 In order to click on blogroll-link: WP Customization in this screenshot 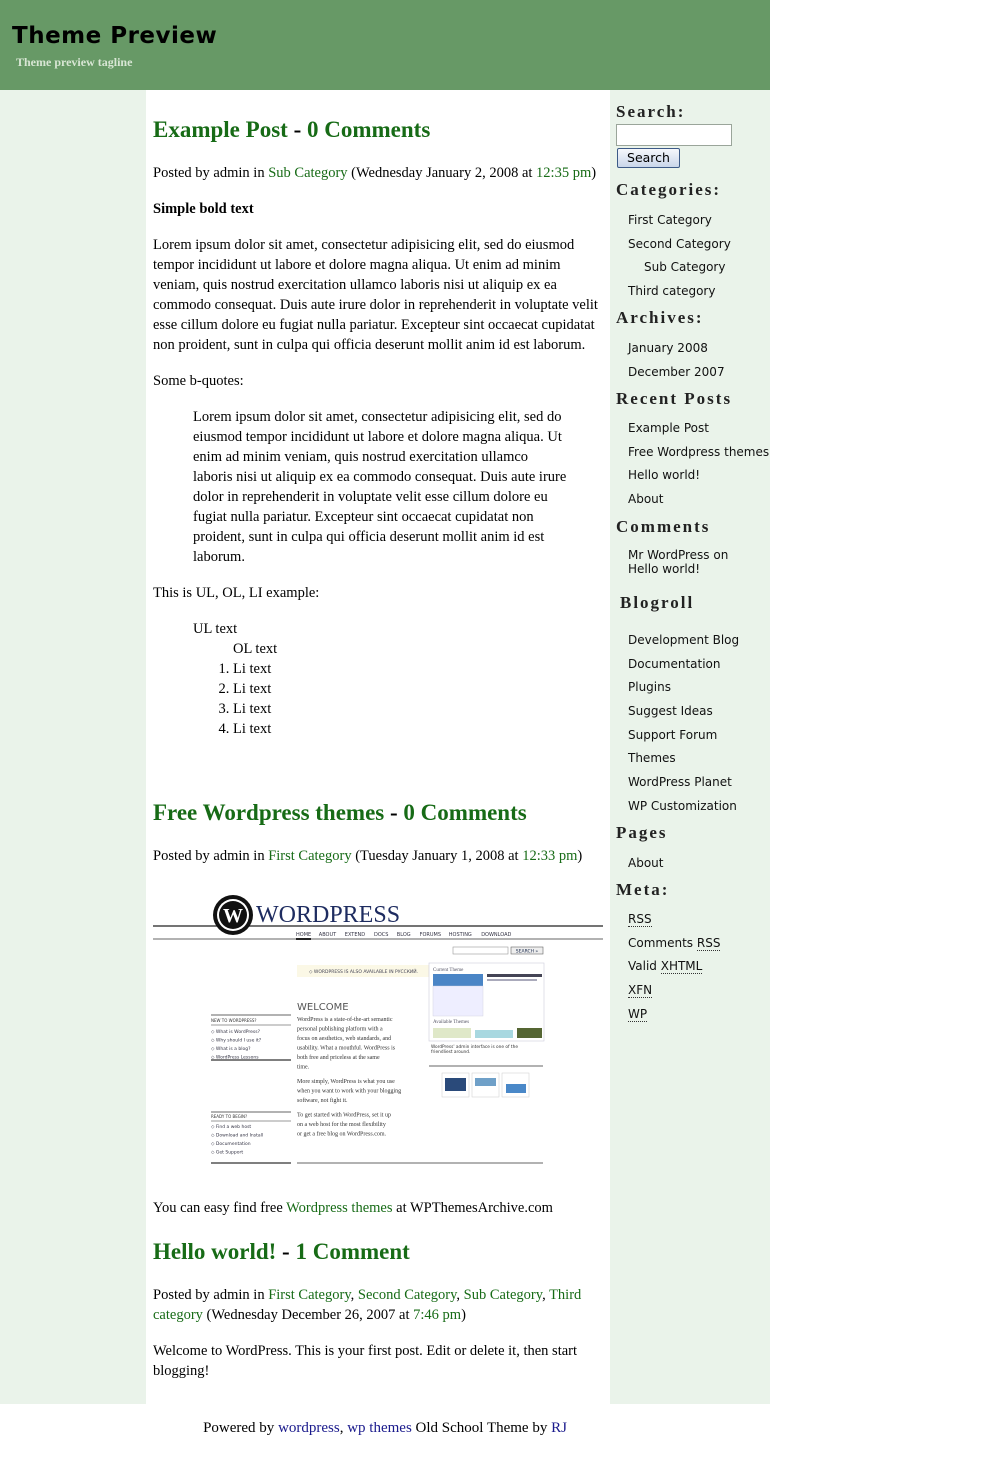, I will do `click(682, 806)`.